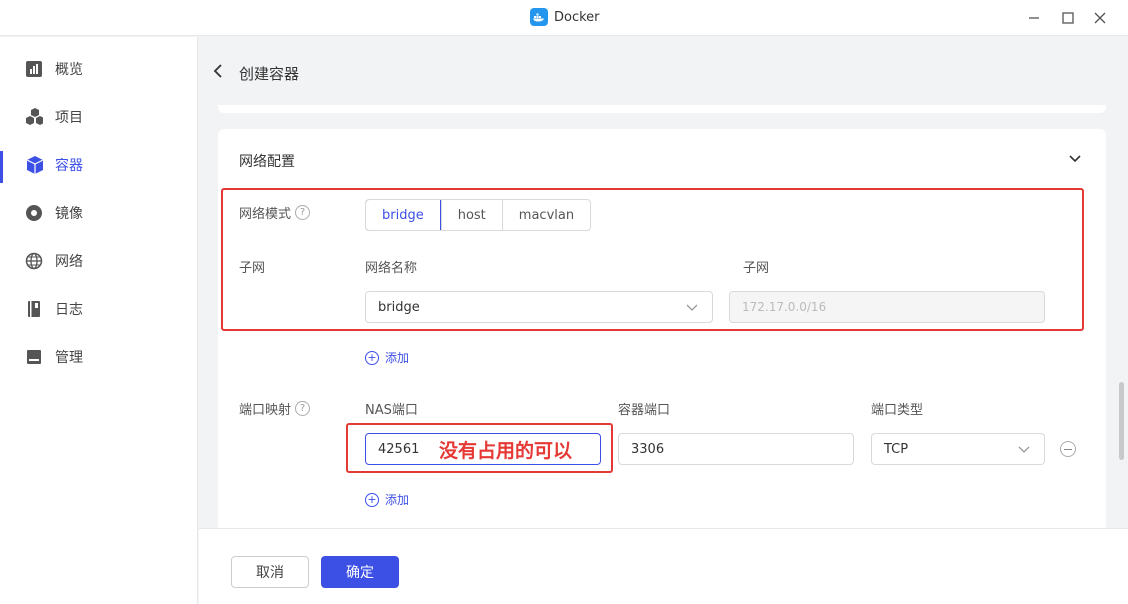 The image size is (1128, 604). Describe the element at coordinates (897, 410) in the screenshot. I see `port-type-column-label: 端口类型` at that location.